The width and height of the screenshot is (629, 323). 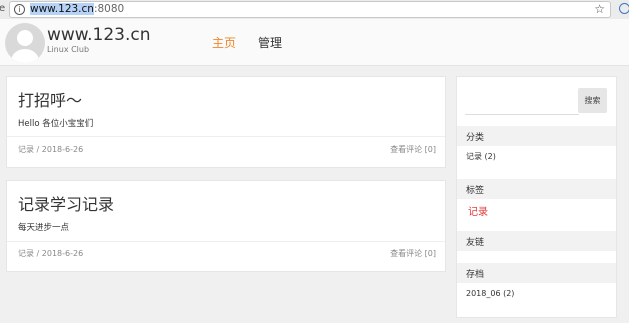 What do you see at coordinates (3, 8) in the screenshot?
I see `truncated-tab-edge: e` at bounding box center [3, 8].